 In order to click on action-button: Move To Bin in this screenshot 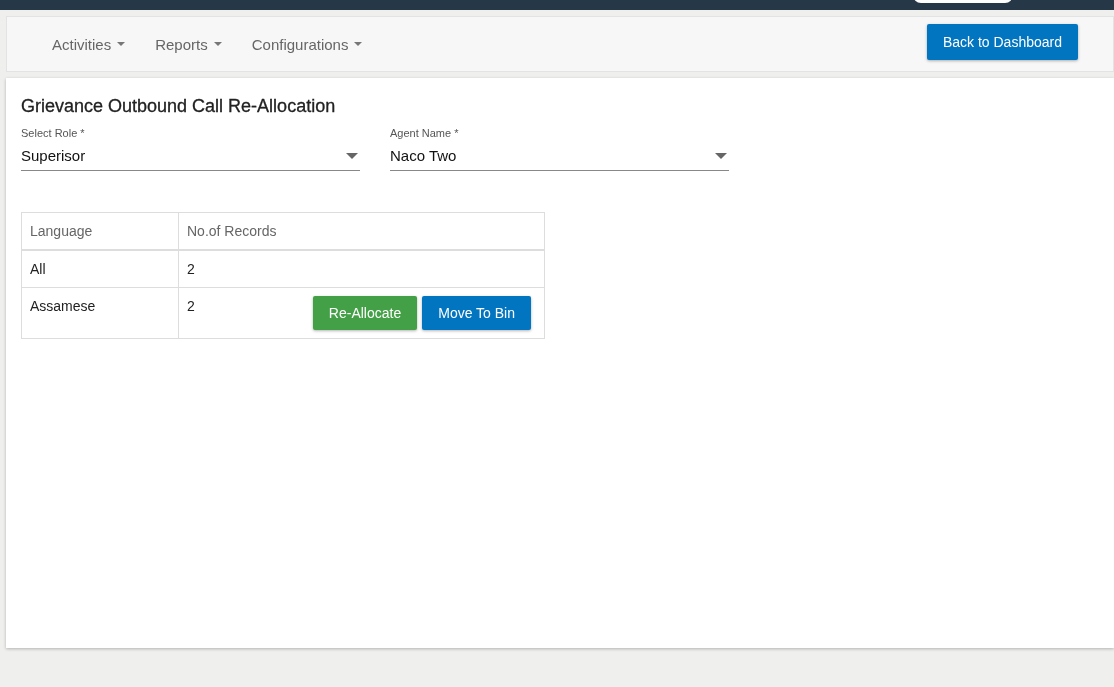, I will do `click(476, 313)`.